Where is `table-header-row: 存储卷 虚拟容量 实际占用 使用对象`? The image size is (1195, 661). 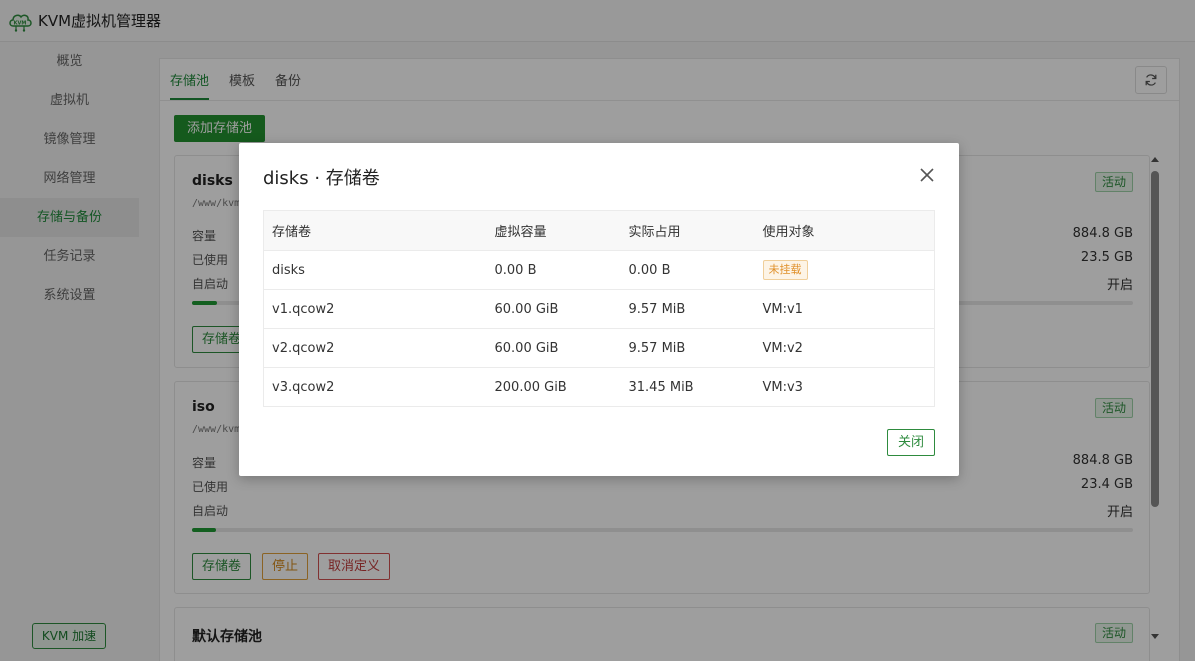
table-header-row: 存储卷 虚拟容量 实际占用 使用对象 is located at coordinates (599, 230).